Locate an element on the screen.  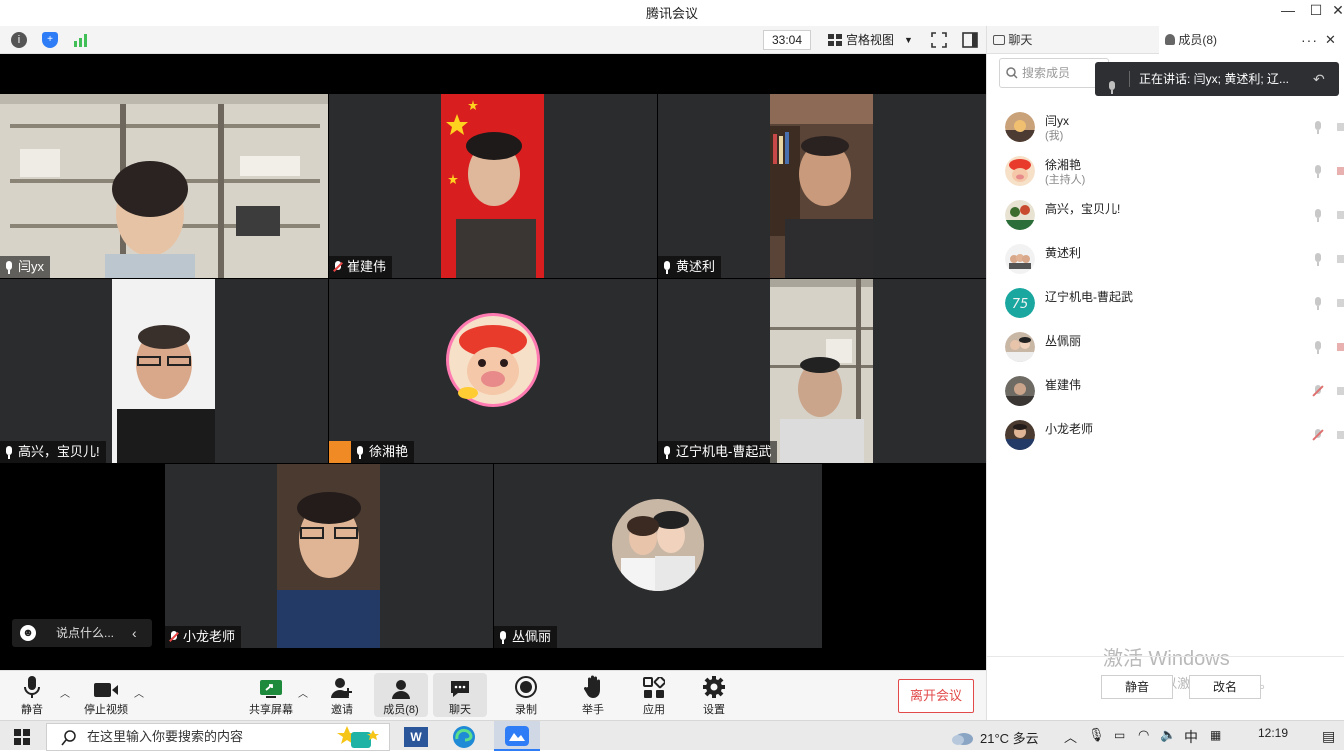
raise-hand-label: 举手 is located at coordinates (593, 710).